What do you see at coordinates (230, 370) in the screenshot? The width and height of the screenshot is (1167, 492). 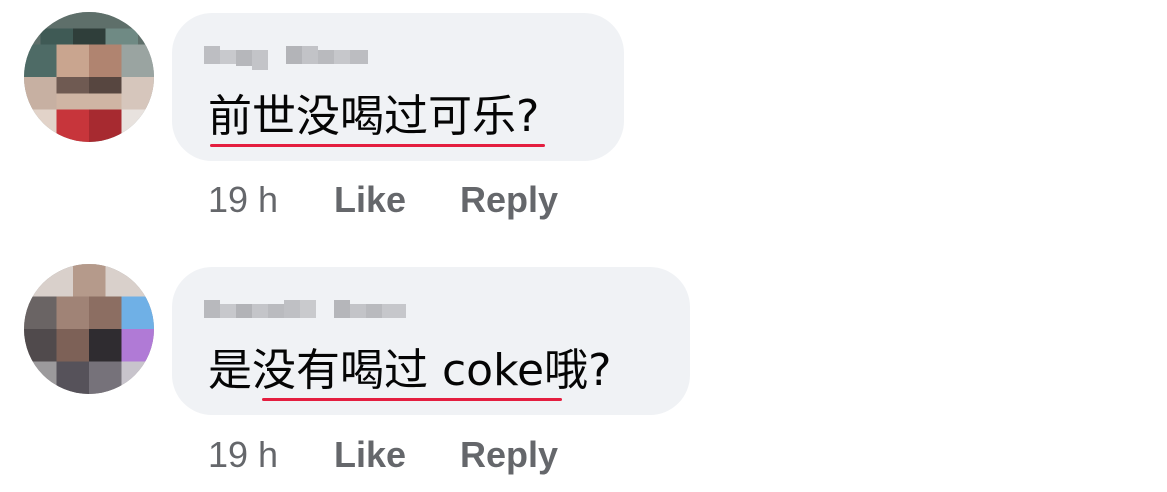 I see `comment-text-prefix: 是` at bounding box center [230, 370].